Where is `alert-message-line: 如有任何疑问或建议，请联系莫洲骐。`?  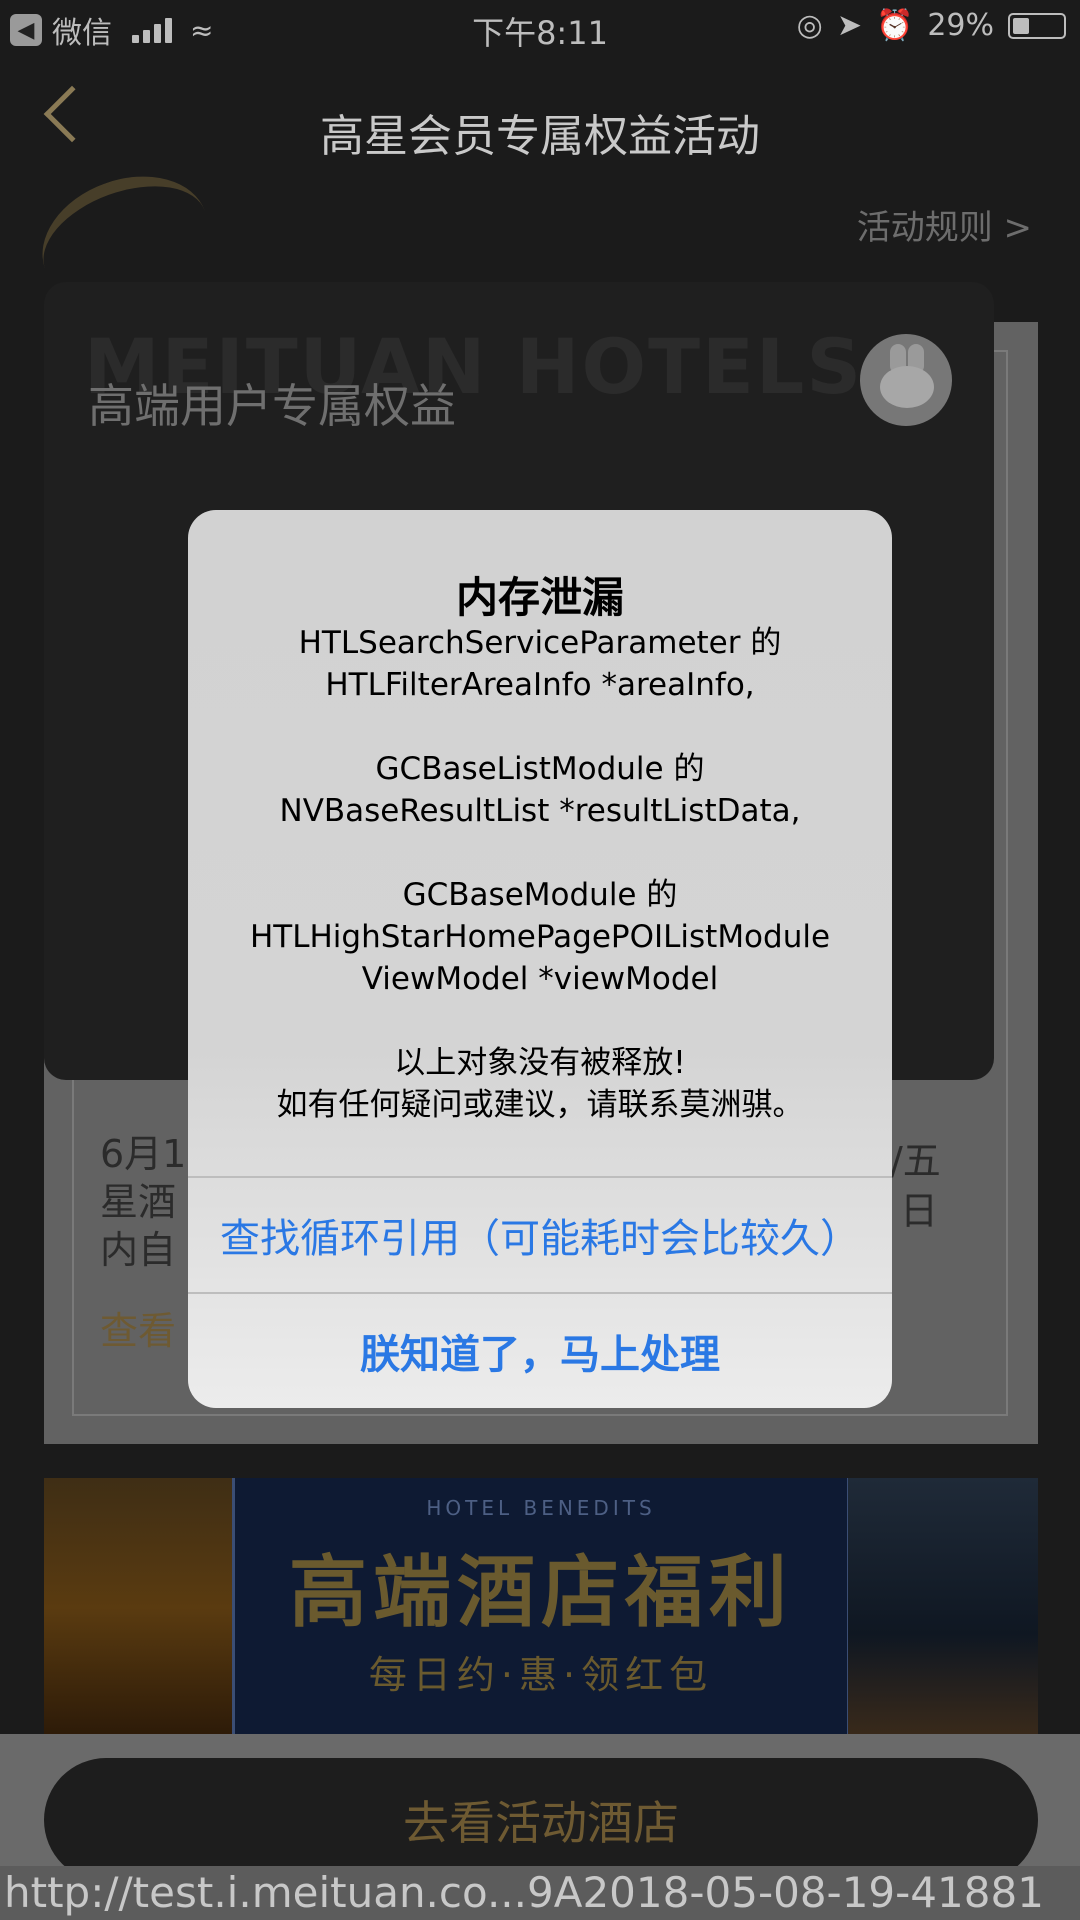
alert-message-line: 如有任何疑问或建议，请联系莫洲骐。 is located at coordinates (540, 1105).